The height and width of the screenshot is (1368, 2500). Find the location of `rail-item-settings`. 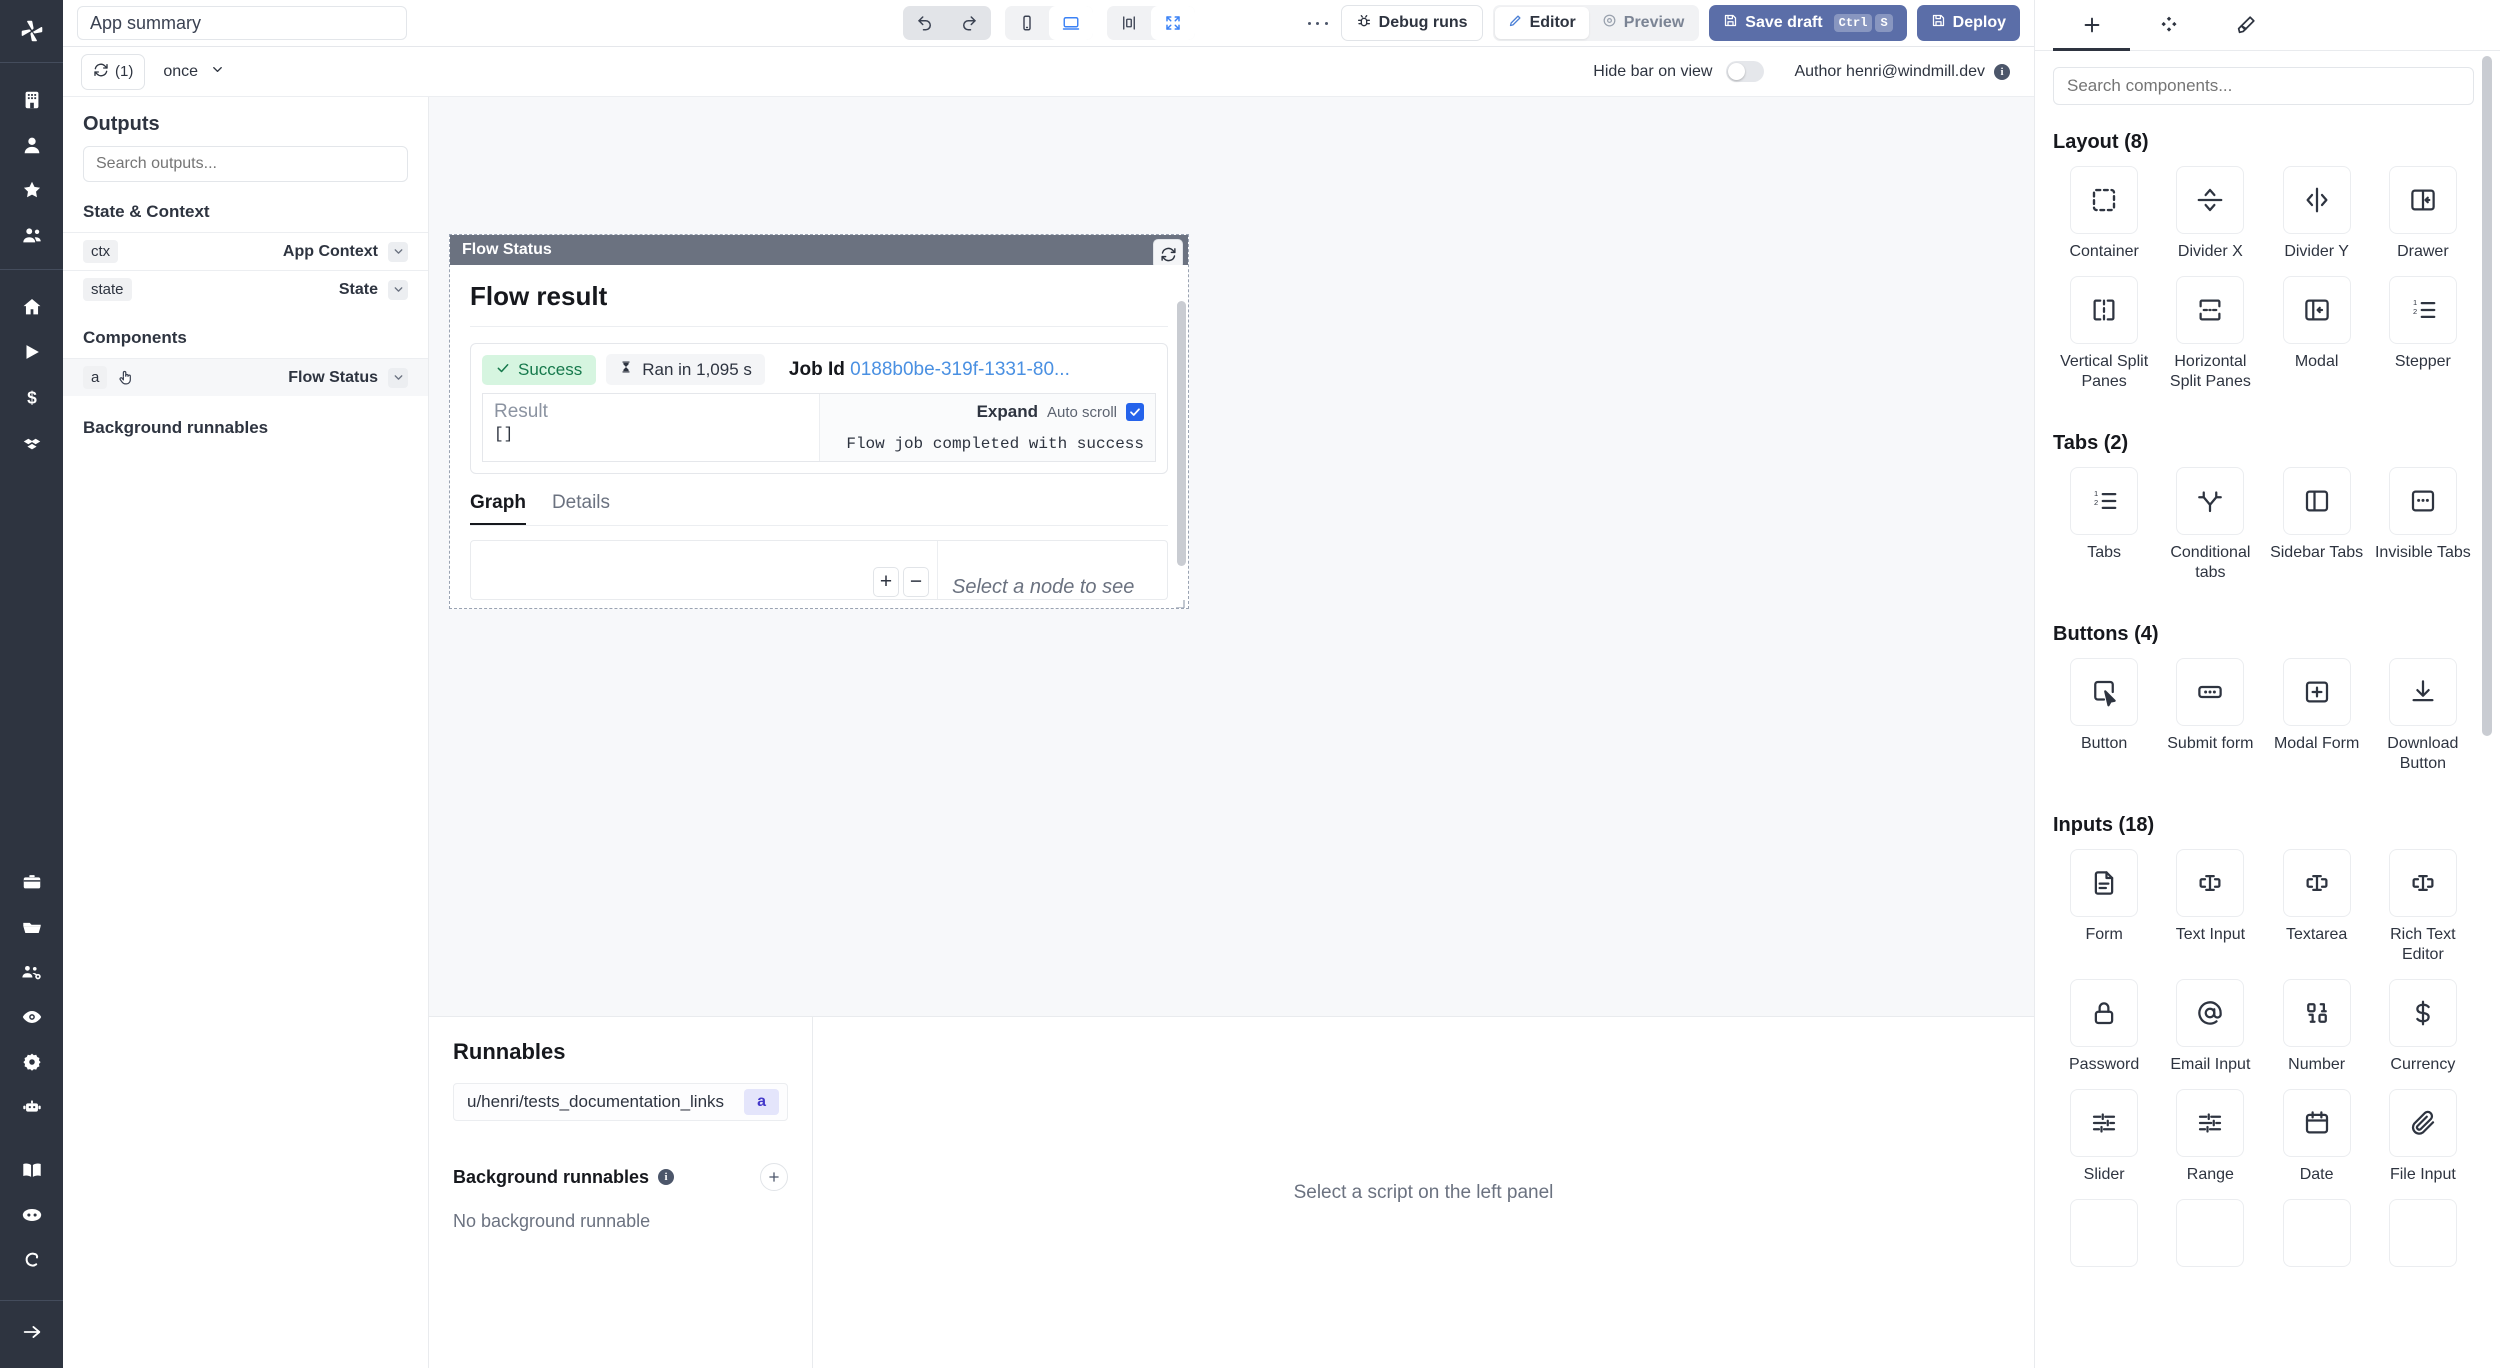

rail-item-settings is located at coordinates (31, 1061).